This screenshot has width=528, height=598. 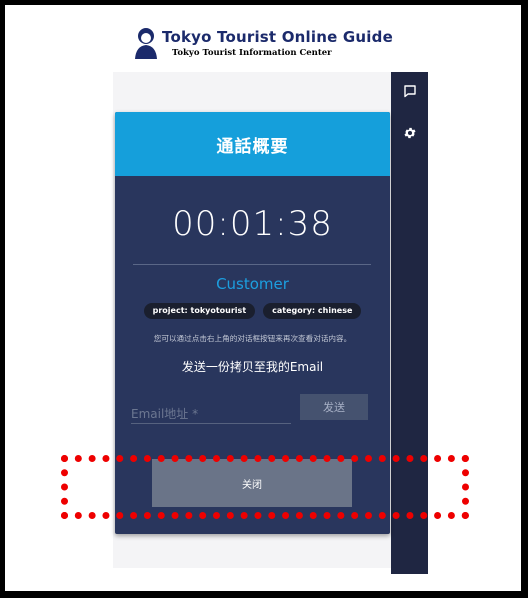 What do you see at coordinates (146, 45) in the screenshot?
I see `guide-avatar-icon` at bounding box center [146, 45].